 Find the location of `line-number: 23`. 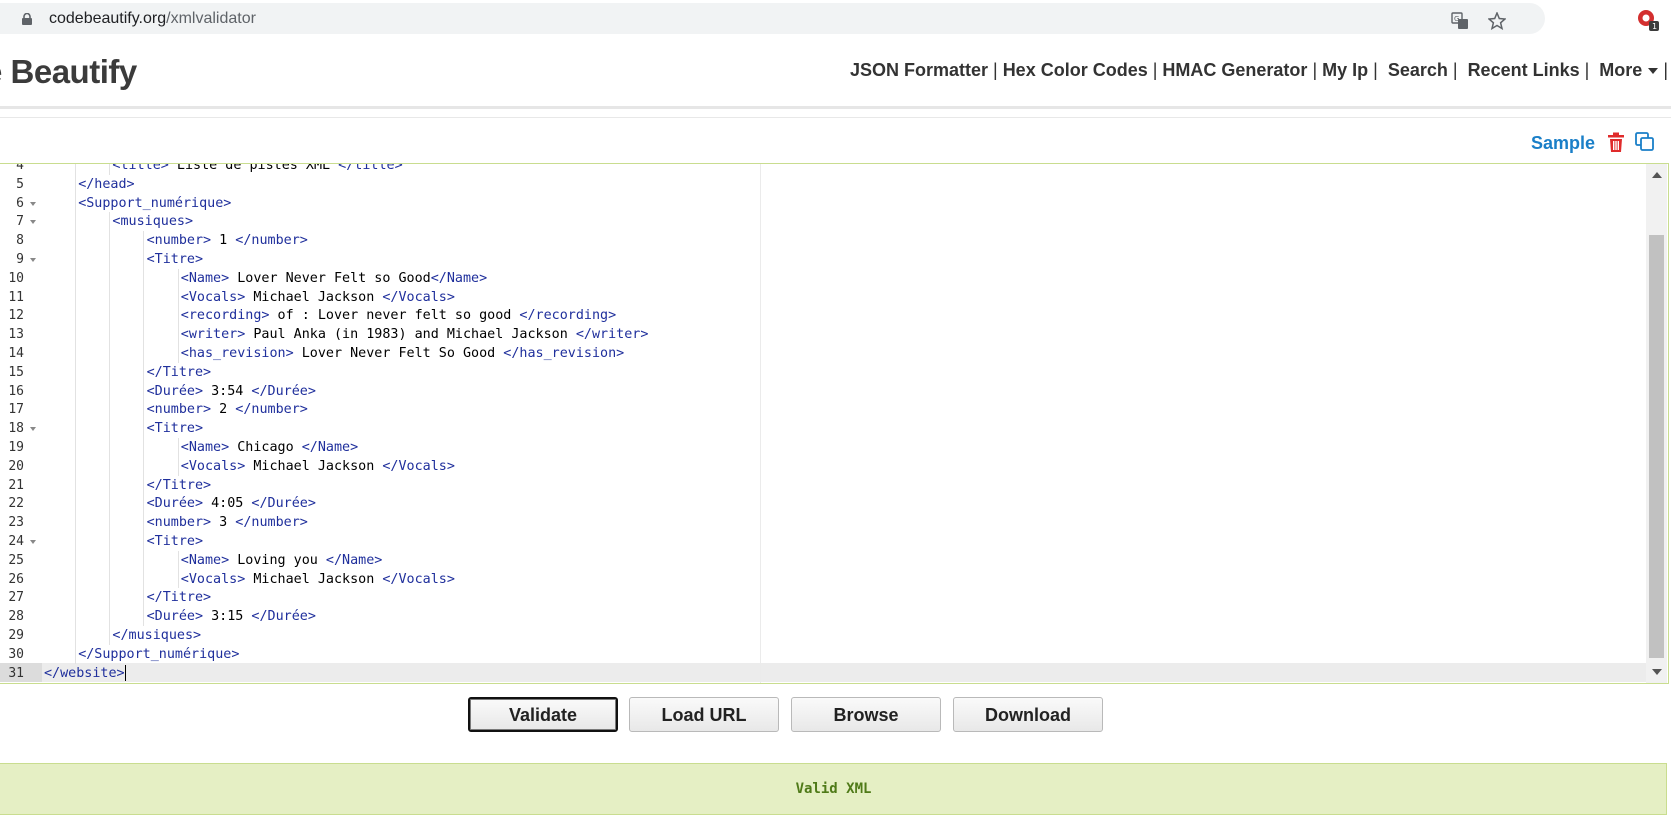

line-number: 23 is located at coordinates (16, 523).